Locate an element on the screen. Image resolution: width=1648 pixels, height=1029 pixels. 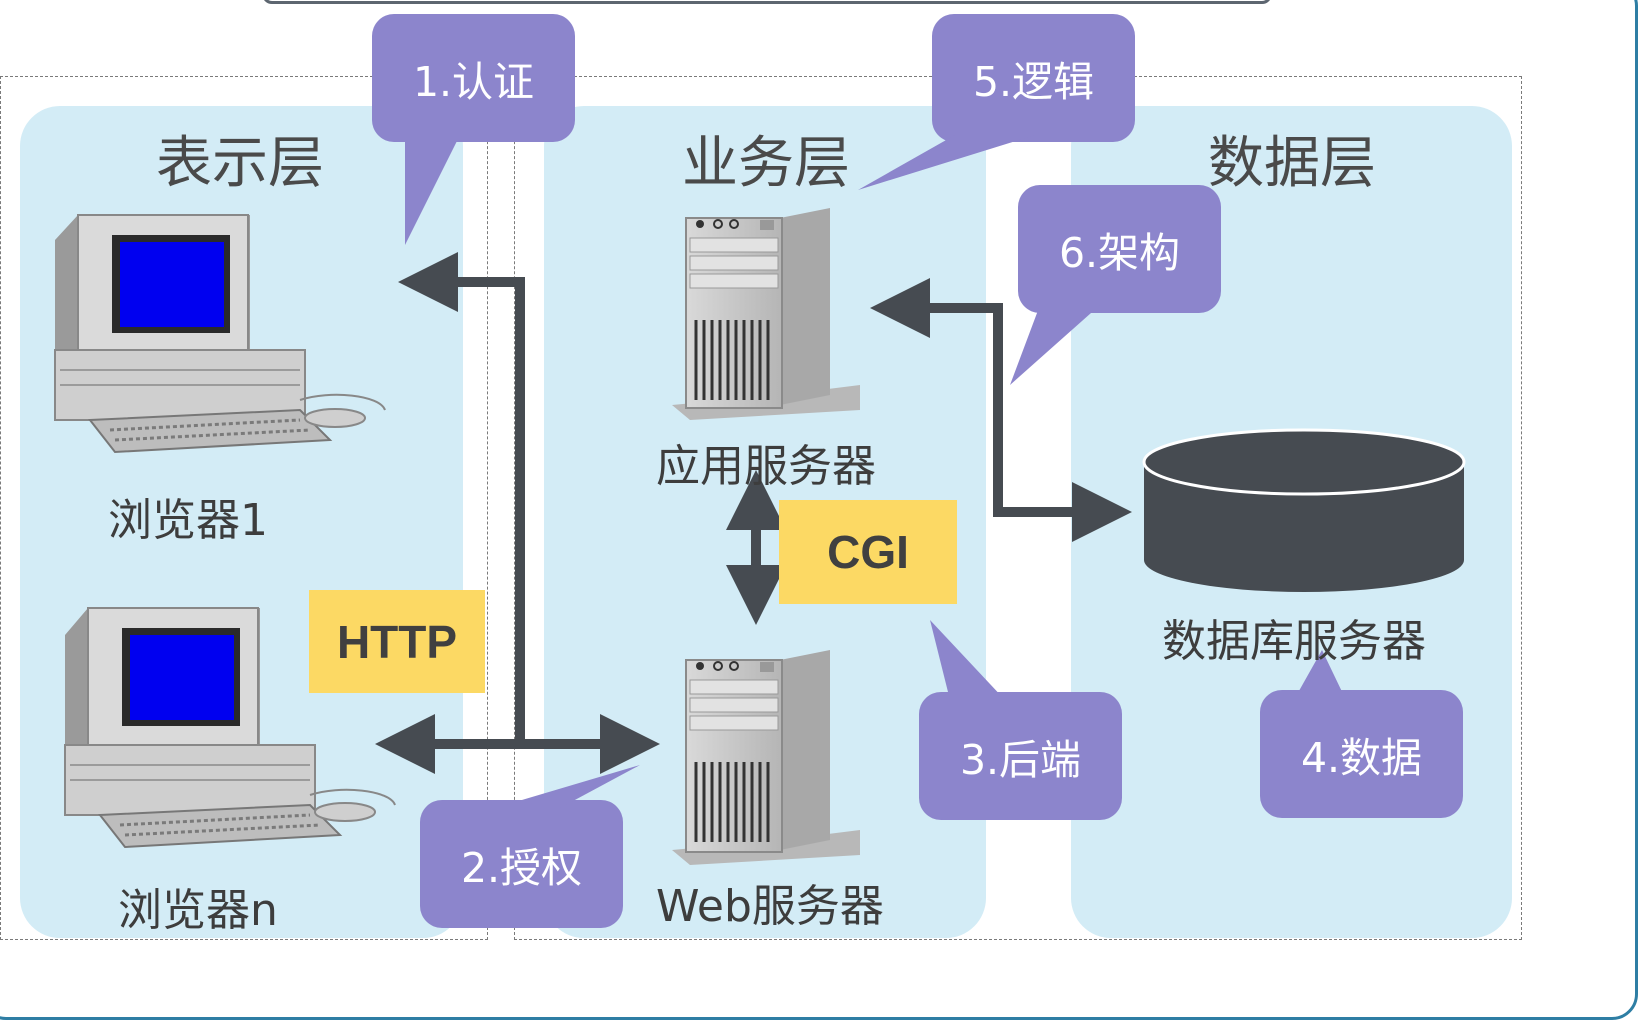
callout-1-text: 1.认证 is located at coordinates (473, 82).